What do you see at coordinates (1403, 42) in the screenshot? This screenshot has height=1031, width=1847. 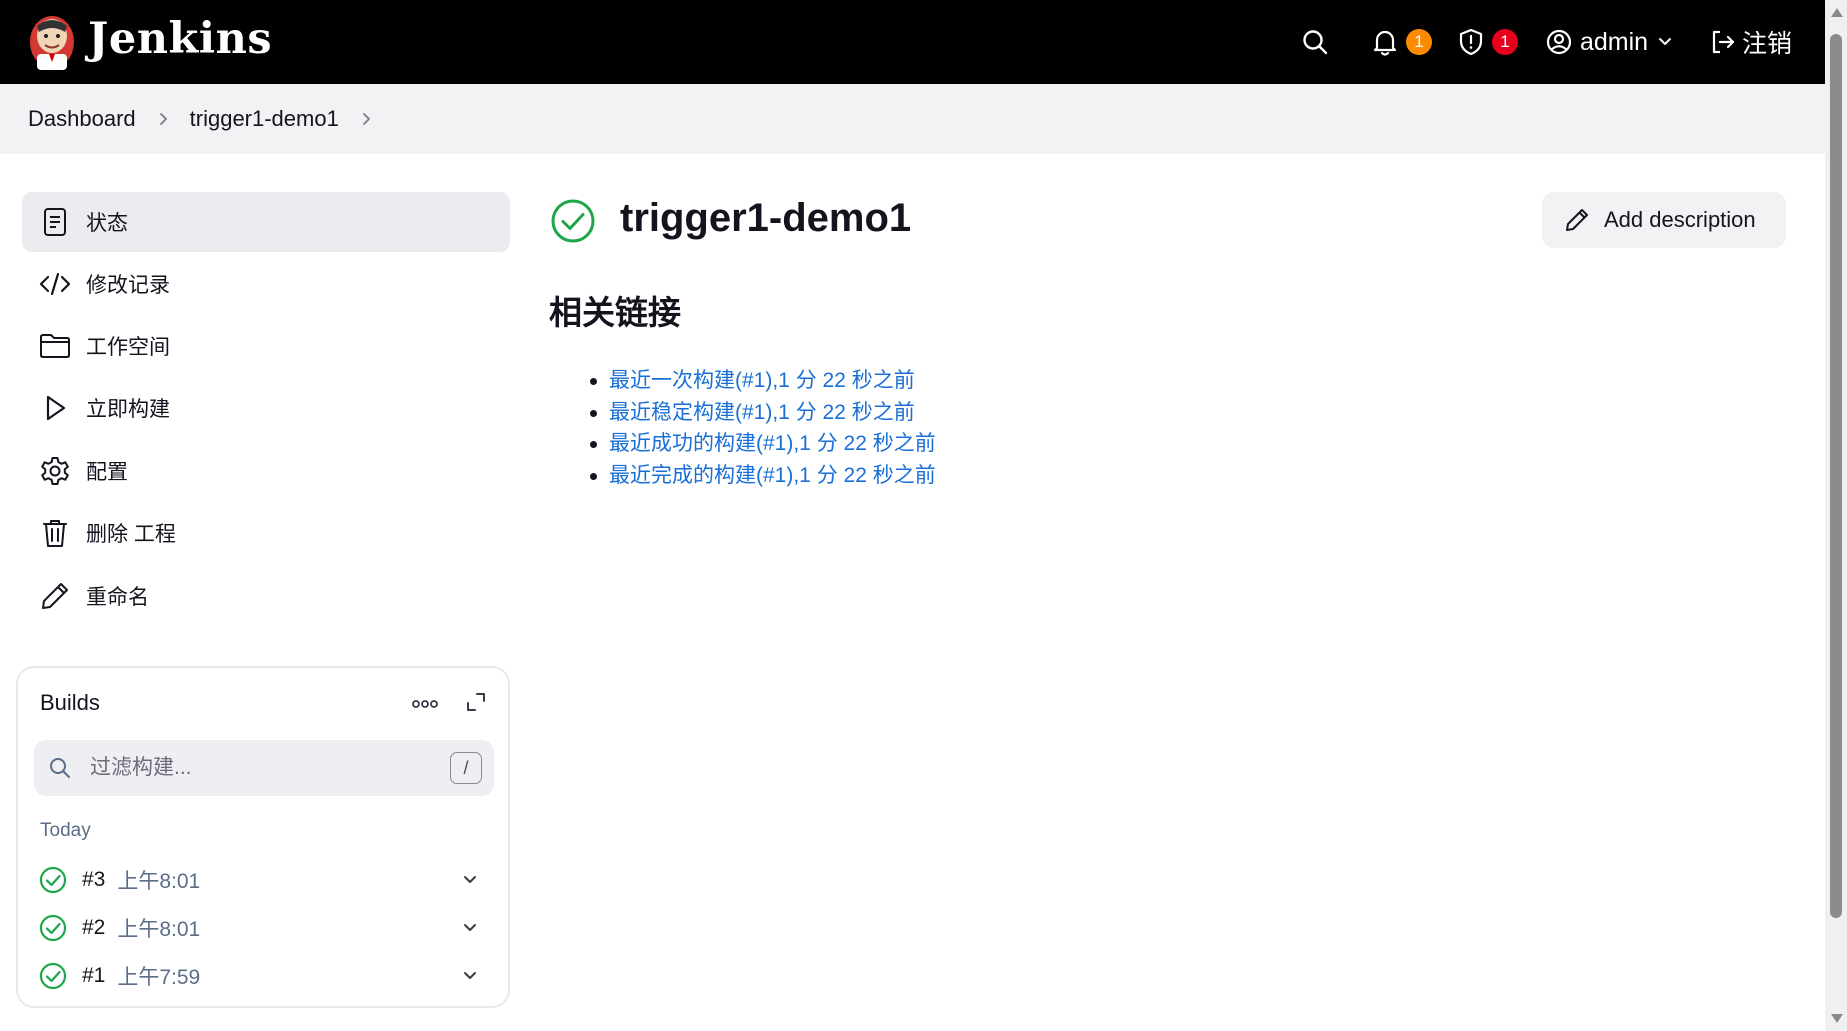 I see `notifications-button: 1` at bounding box center [1403, 42].